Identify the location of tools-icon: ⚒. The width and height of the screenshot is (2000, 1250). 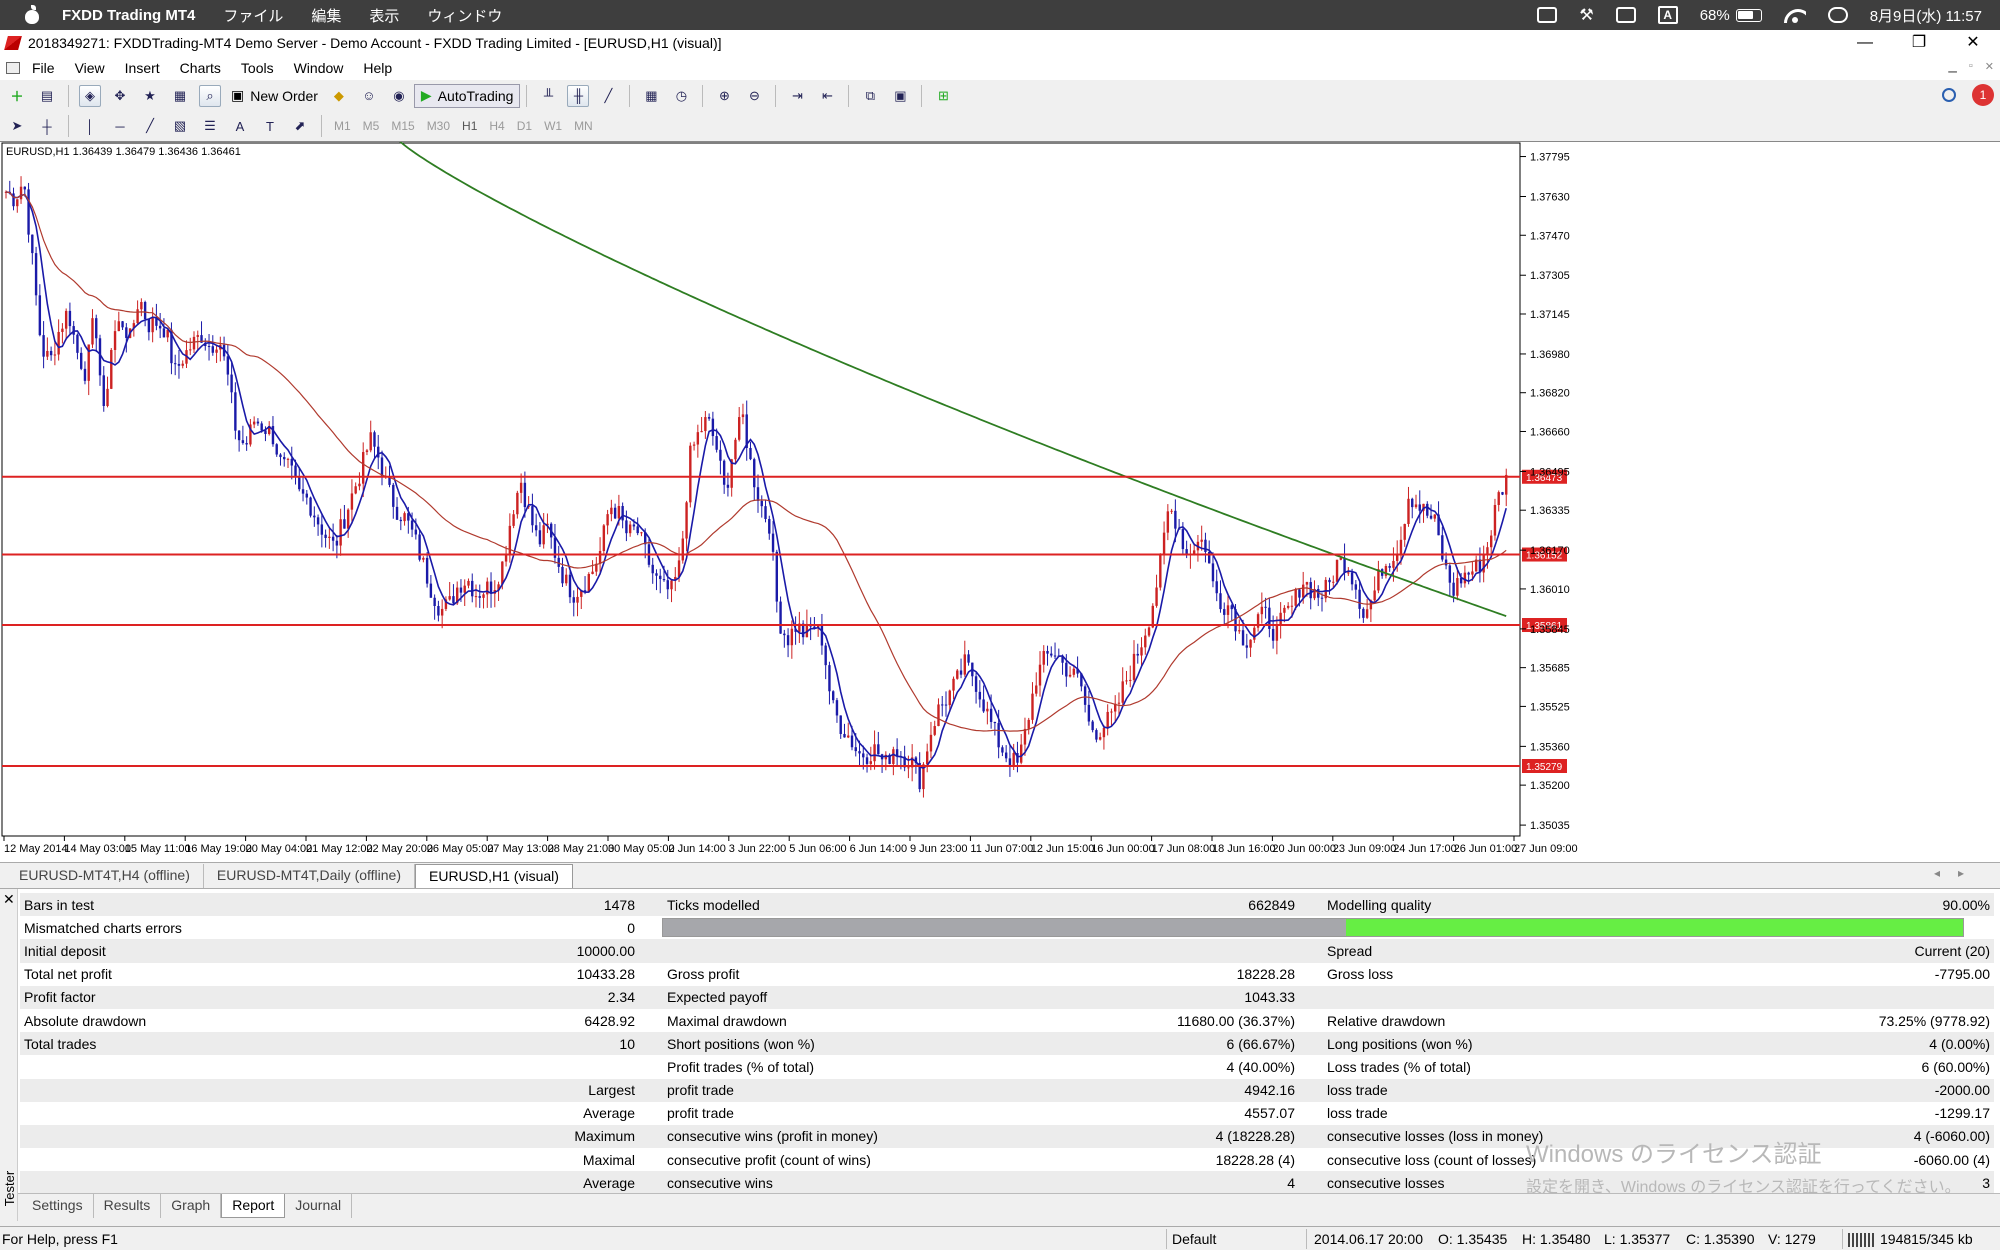
(1586, 15).